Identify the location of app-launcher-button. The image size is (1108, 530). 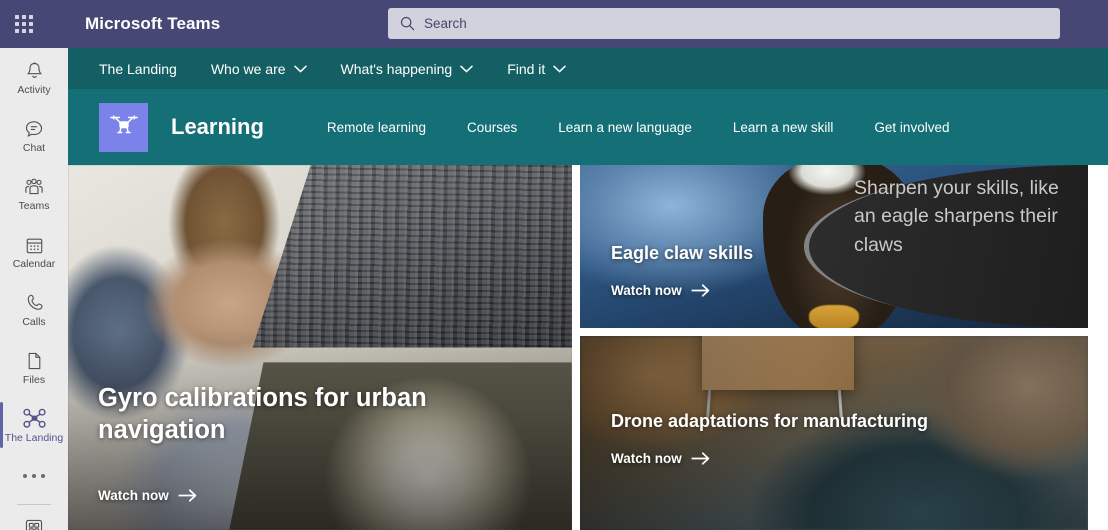
(24, 24).